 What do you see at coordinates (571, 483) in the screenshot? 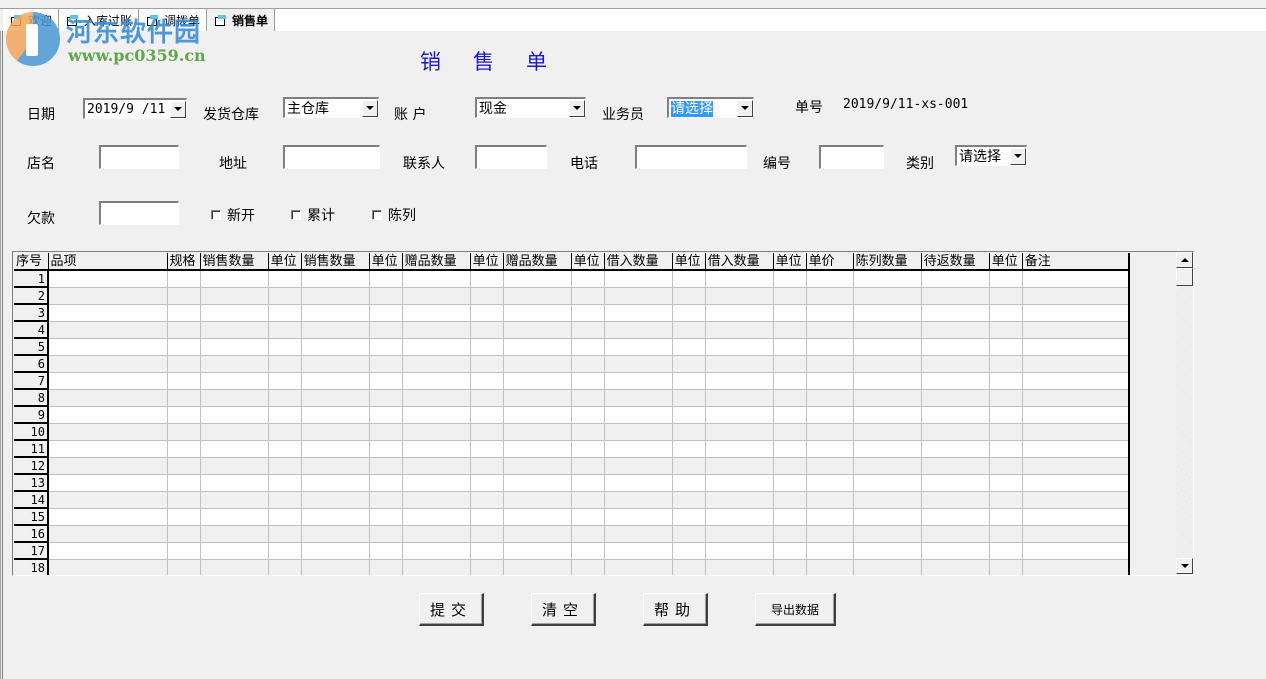
I see `table-row: 13` at bounding box center [571, 483].